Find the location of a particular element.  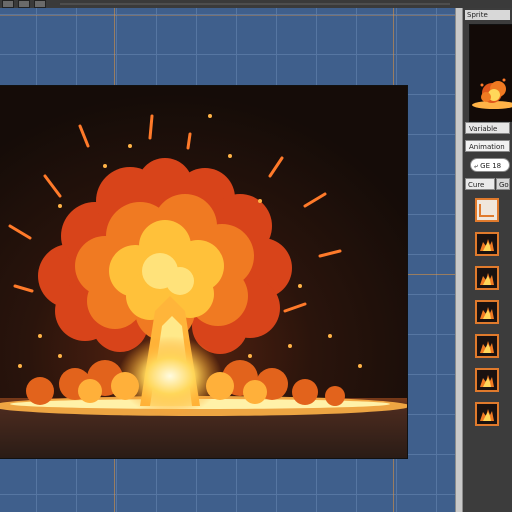

guide-line-horizontal-top is located at coordinates (227, 15).